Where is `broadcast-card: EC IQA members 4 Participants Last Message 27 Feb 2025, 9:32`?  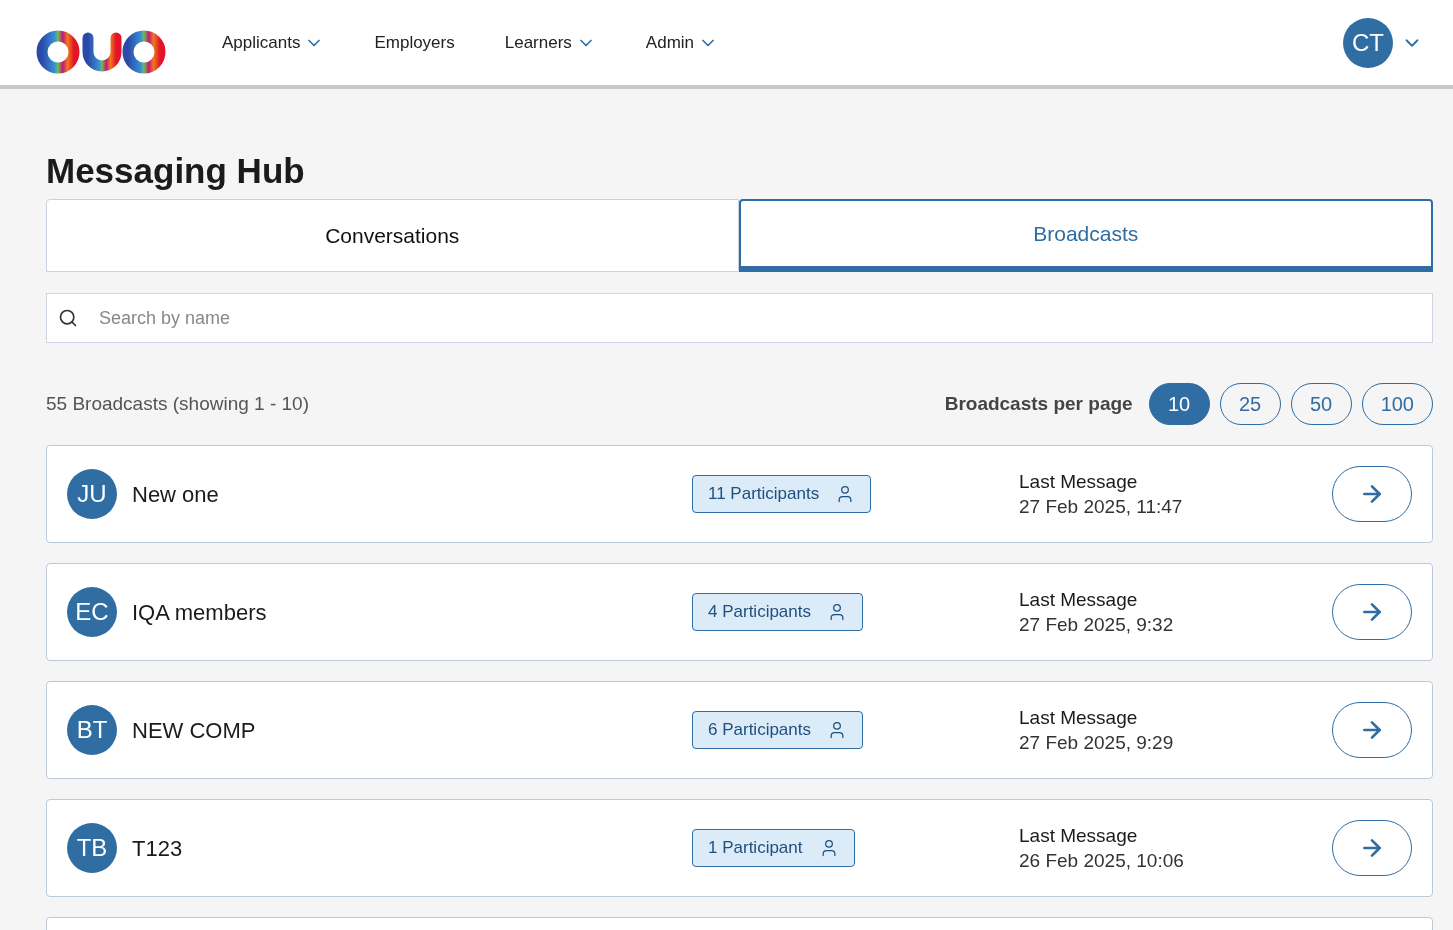
broadcast-card: EC IQA members 4 Participants Last Message 27 Feb 2025, 9:32 is located at coordinates (739, 612).